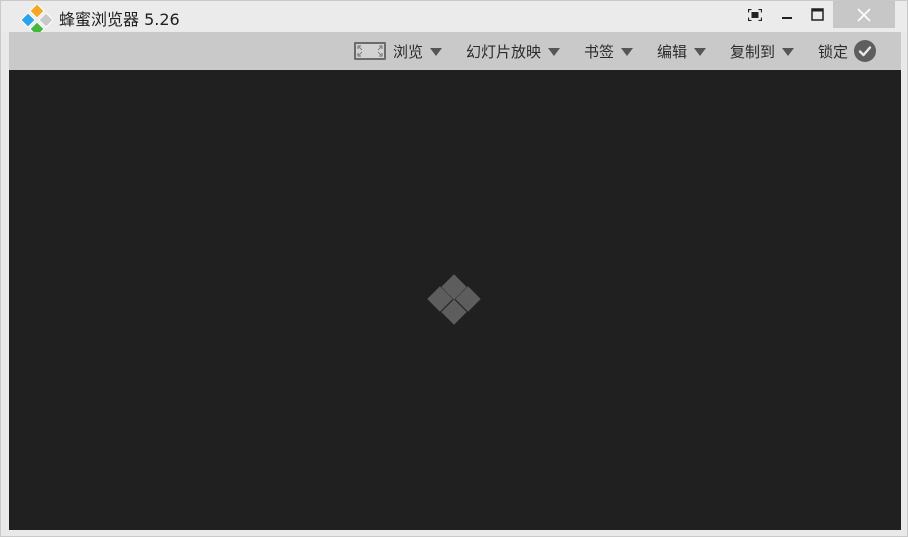 This screenshot has width=908, height=537. What do you see at coordinates (865, 51) in the screenshot?
I see `check-circle-icon` at bounding box center [865, 51].